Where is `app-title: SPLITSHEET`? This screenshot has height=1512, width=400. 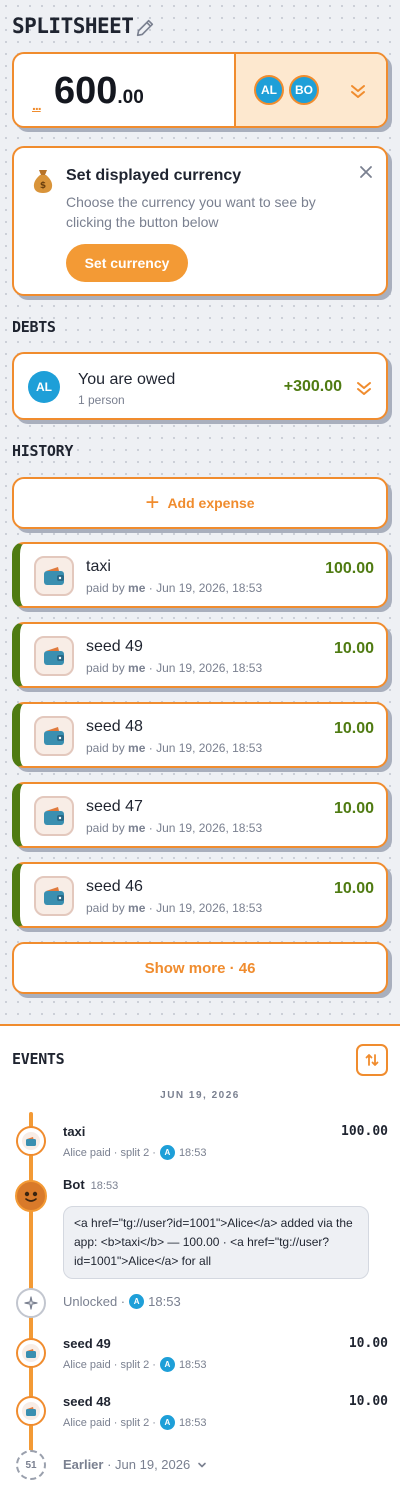
app-title: SPLITSHEET is located at coordinates (73, 26).